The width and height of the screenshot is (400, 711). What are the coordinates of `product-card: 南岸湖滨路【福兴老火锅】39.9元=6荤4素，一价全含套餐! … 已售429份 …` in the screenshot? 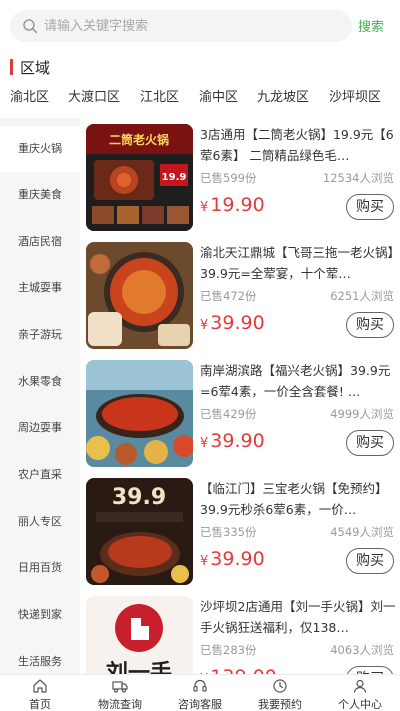 It's located at (240, 413).